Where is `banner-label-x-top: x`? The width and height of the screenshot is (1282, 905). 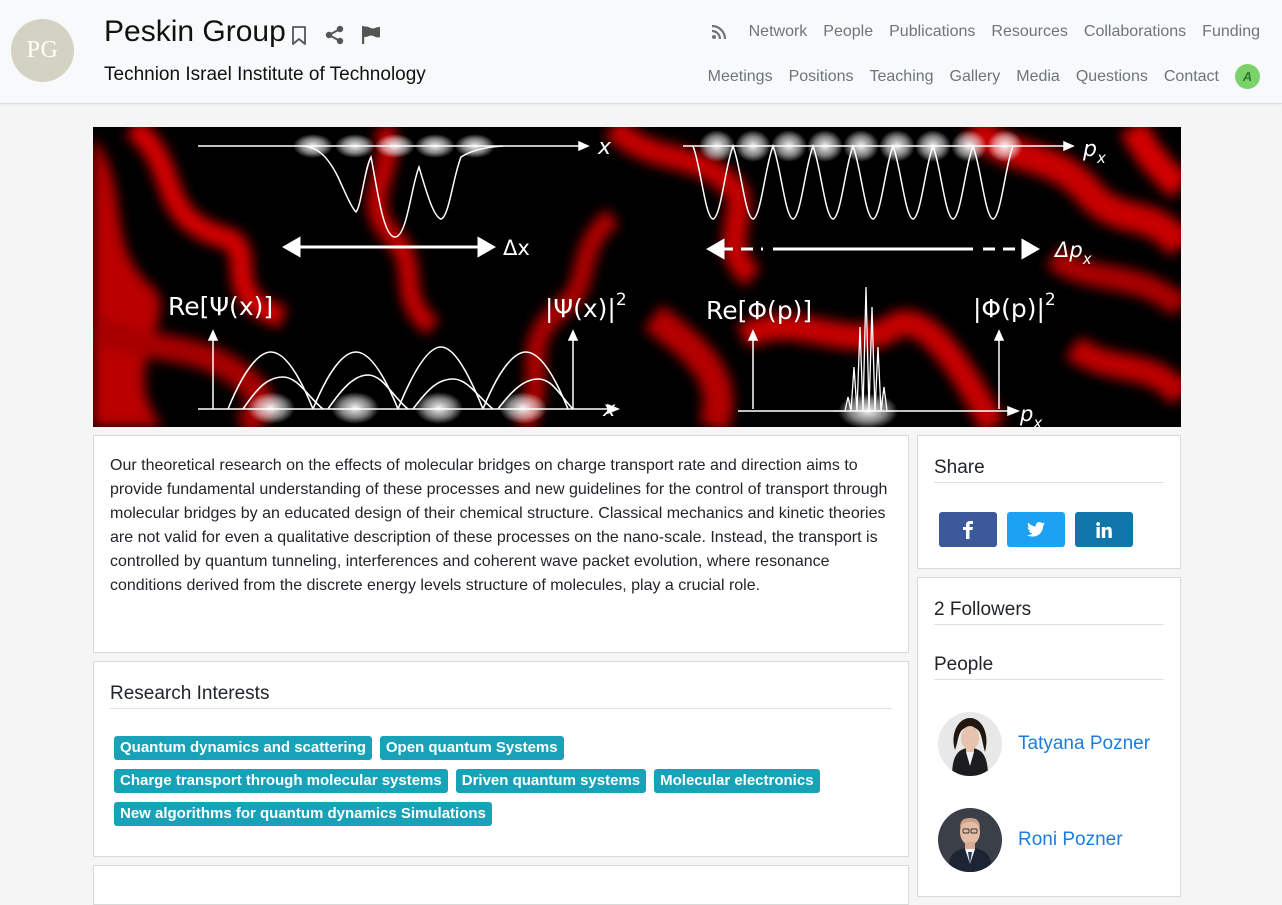 banner-label-x-top: x is located at coordinates (604, 147).